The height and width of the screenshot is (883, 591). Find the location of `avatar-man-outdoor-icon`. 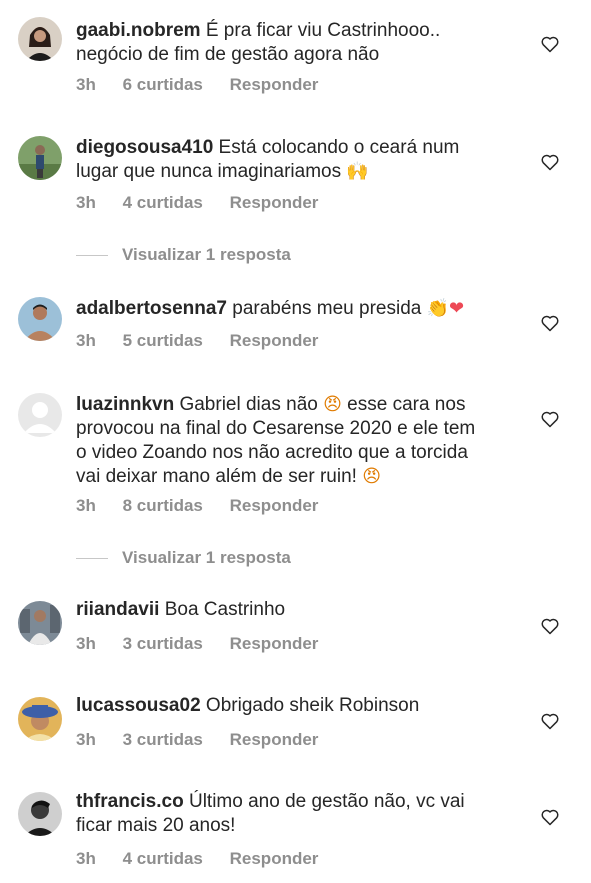

avatar-man-outdoor-icon is located at coordinates (40, 158).